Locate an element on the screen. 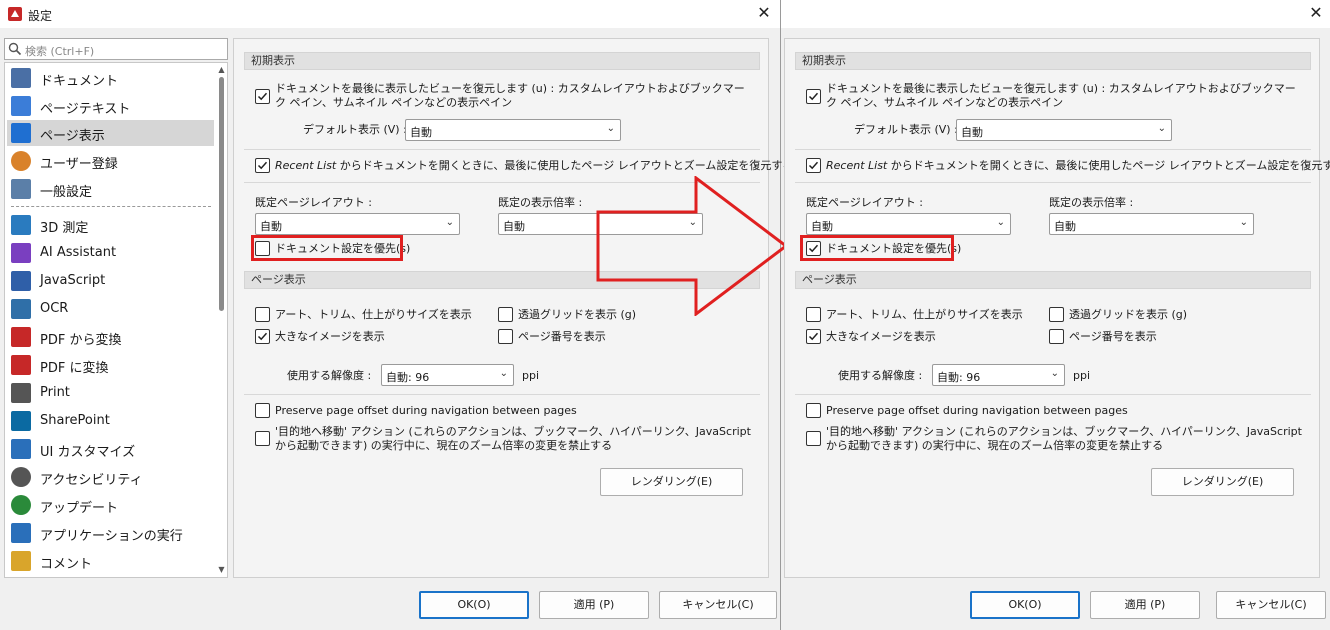 The image size is (1330, 630). page-numbers-label: ページ番号を表示 is located at coordinates (1113, 336).